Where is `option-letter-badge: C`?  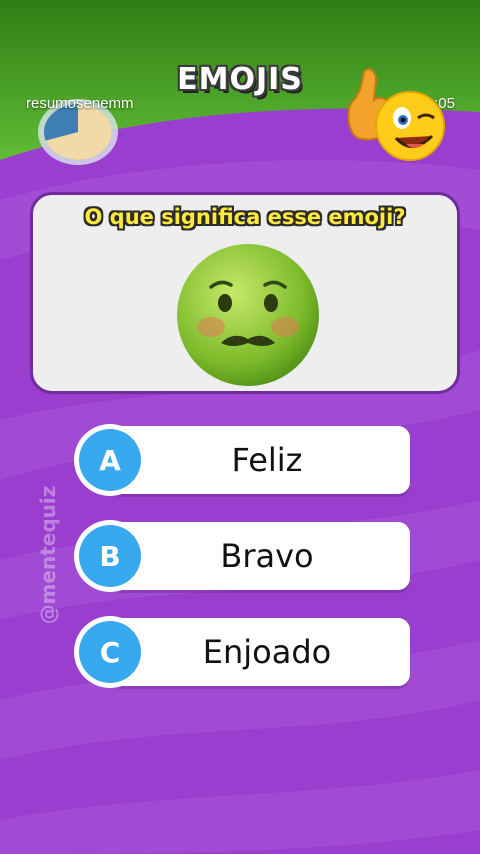 option-letter-badge: C is located at coordinates (110, 652).